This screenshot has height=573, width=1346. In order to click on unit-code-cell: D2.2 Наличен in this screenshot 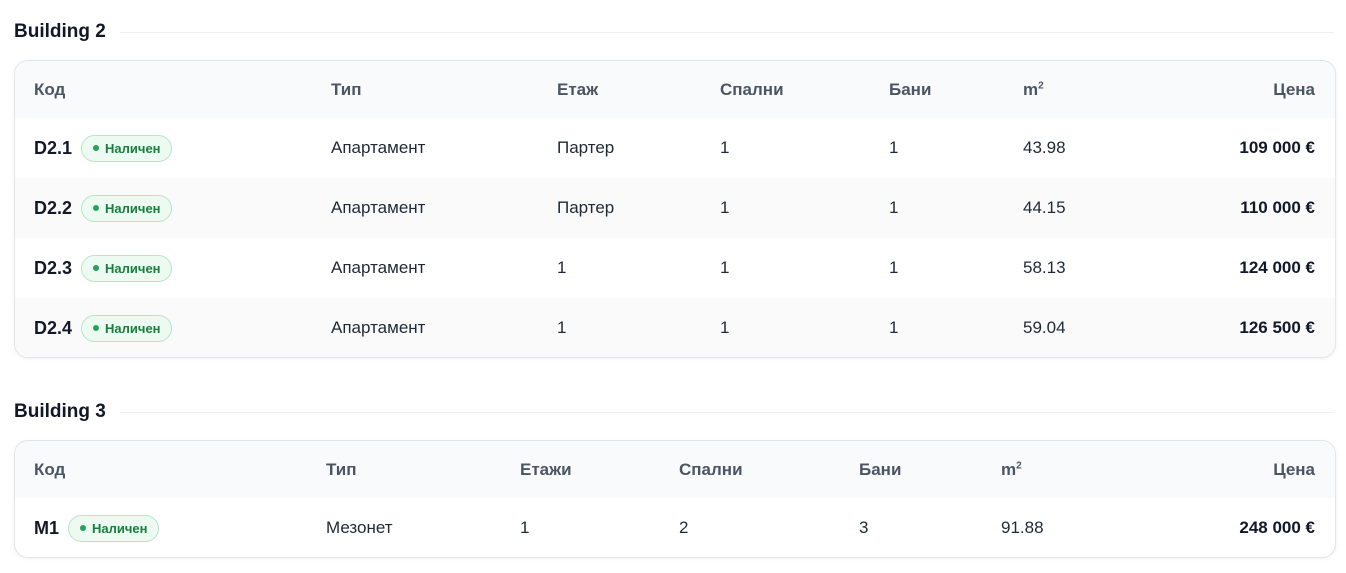, I will do `click(173, 208)`.